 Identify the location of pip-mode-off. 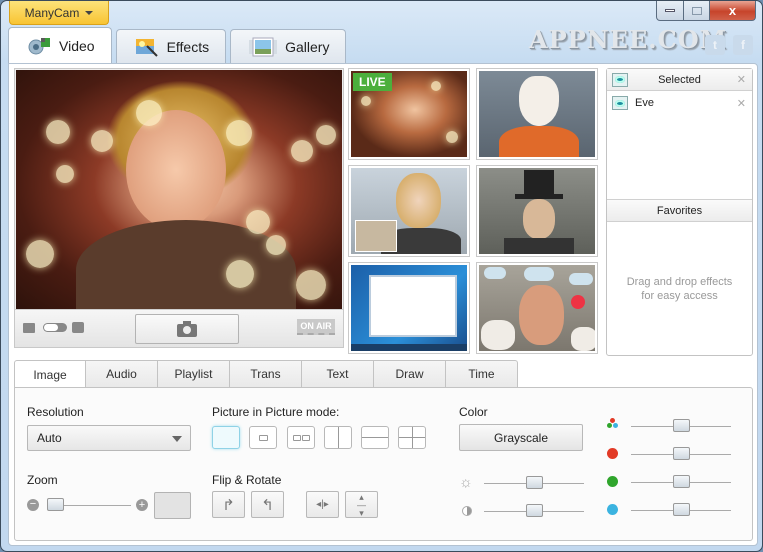
(226, 437).